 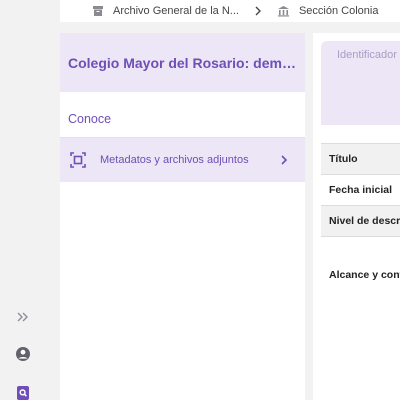 What do you see at coordinates (360, 83) in the screenshot?
I see `identifier-field: Identificador` at bounding box center [360, 83].